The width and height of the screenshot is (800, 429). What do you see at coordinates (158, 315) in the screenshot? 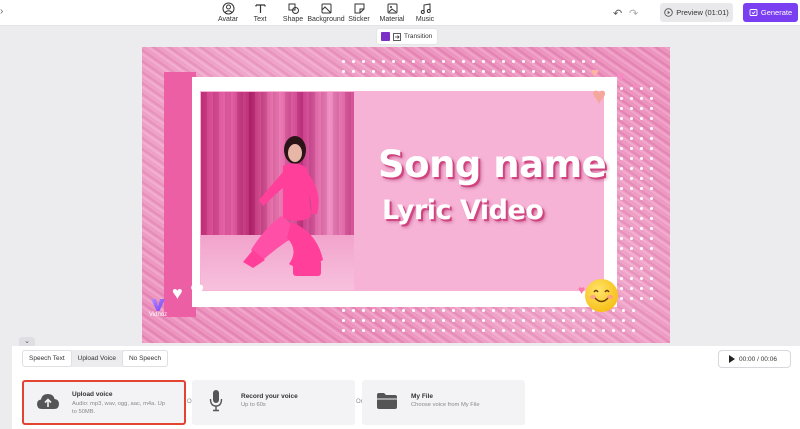
I see `brand-name: Vidnoz` at bounding box center [158, 315].